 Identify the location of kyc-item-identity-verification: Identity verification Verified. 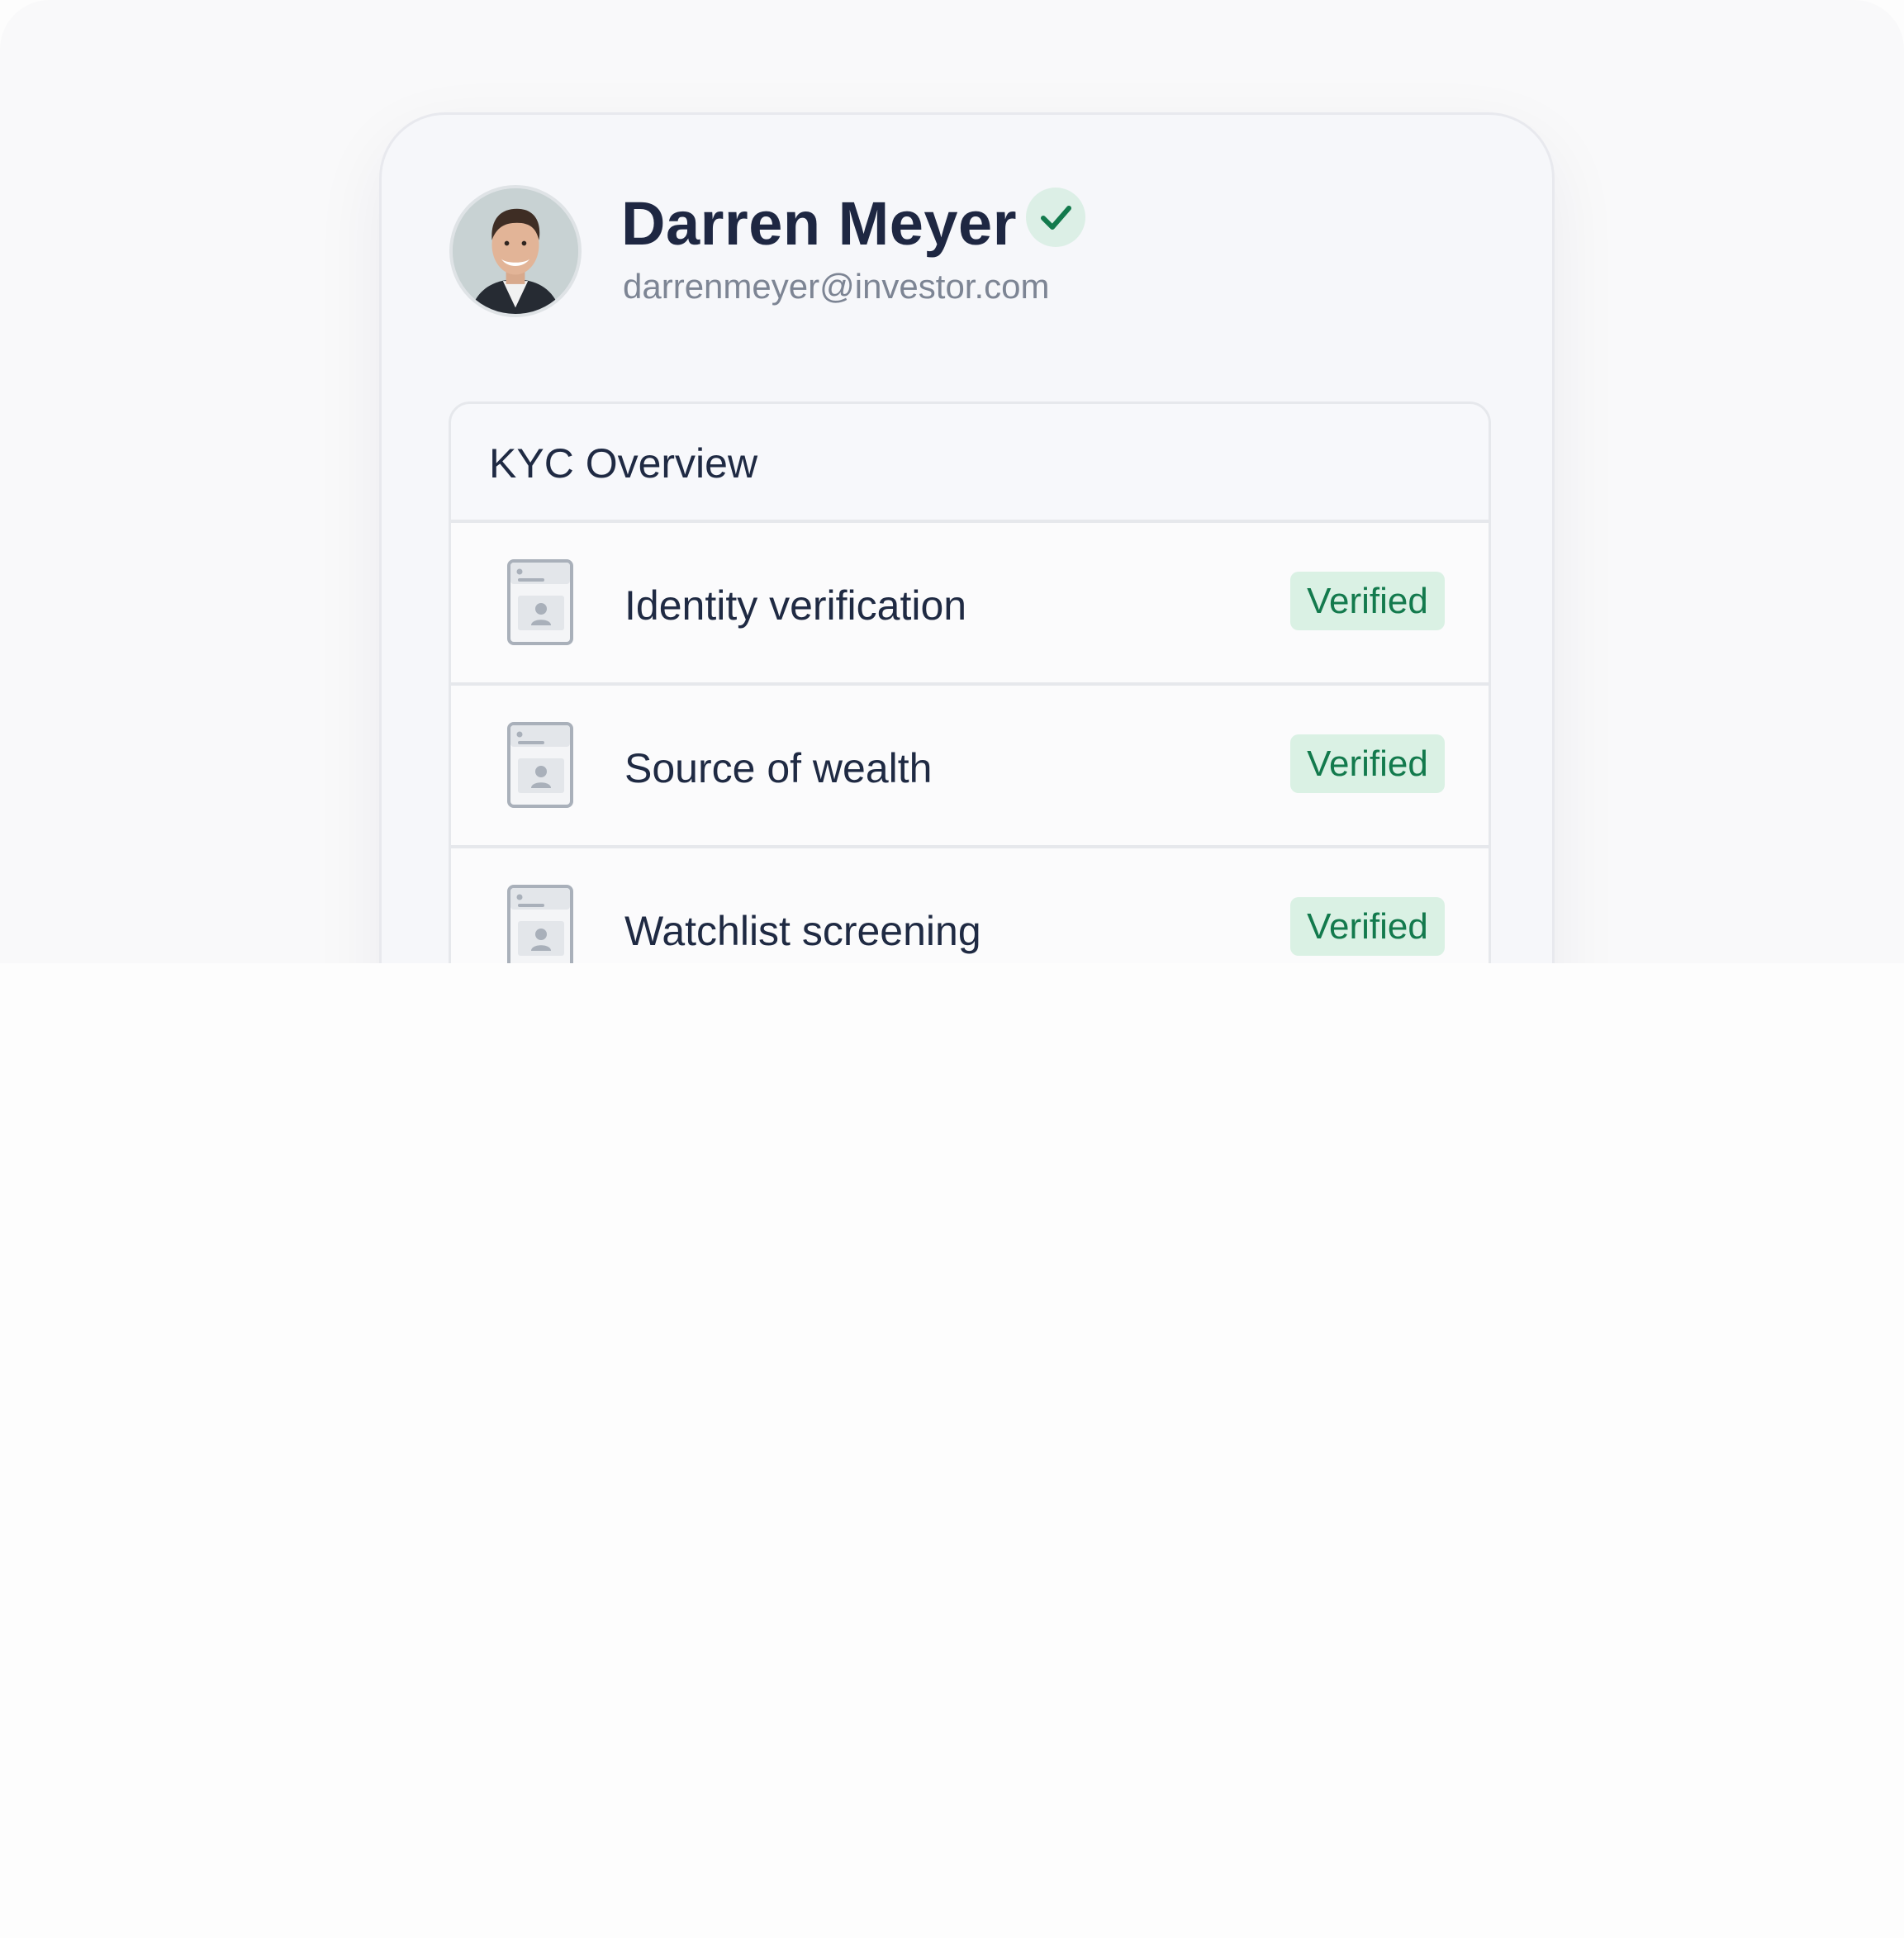
(970, 604).